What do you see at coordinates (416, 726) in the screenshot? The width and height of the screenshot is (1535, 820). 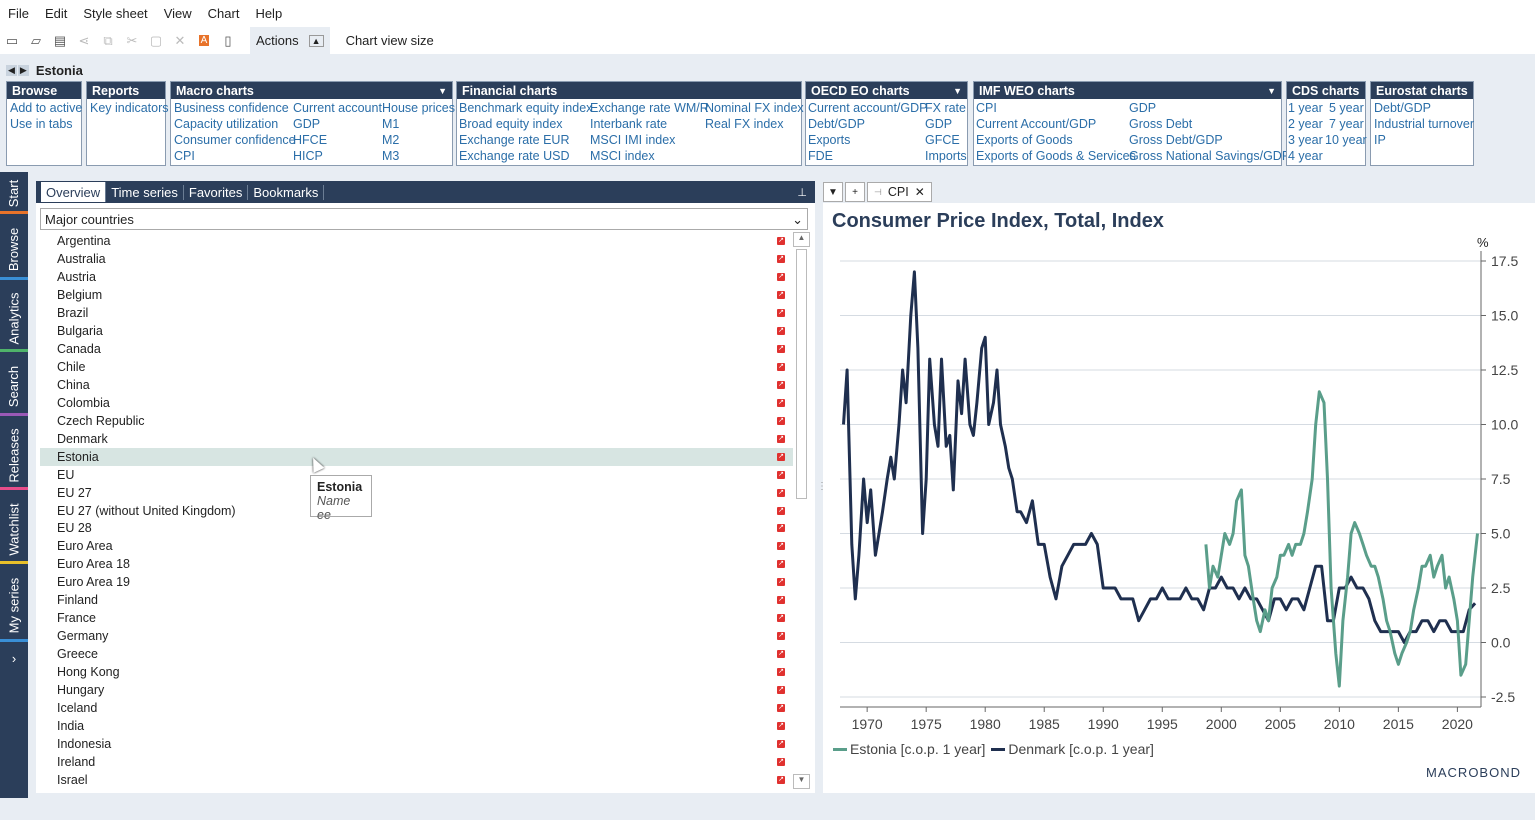 I see `country-list-item: India ↗` at bounding box center [416, 726].